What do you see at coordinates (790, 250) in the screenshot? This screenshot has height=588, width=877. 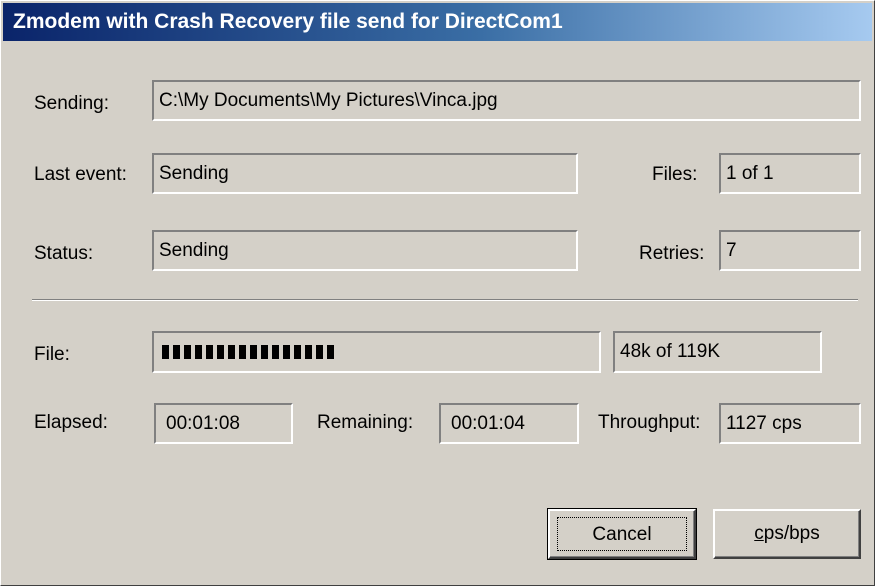 I see `retries-field: 7` at bounding box center [790, 250].